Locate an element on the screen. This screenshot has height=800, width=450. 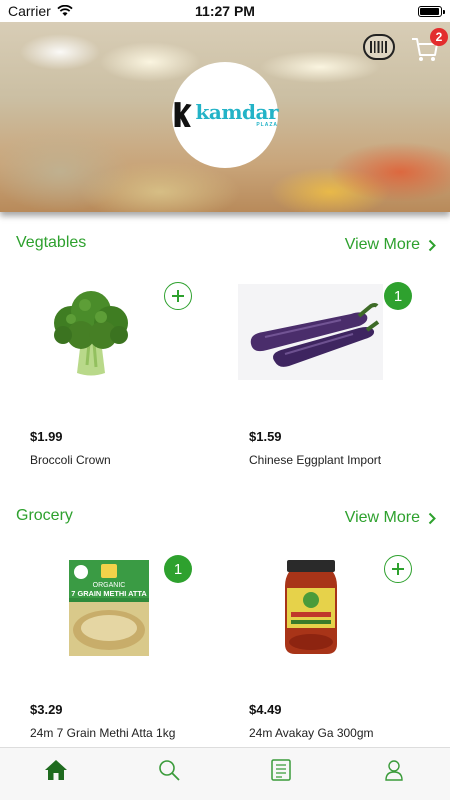
product-card: $4.49 24m Avakay Ga 300gm is located at coordinates (338, 651).